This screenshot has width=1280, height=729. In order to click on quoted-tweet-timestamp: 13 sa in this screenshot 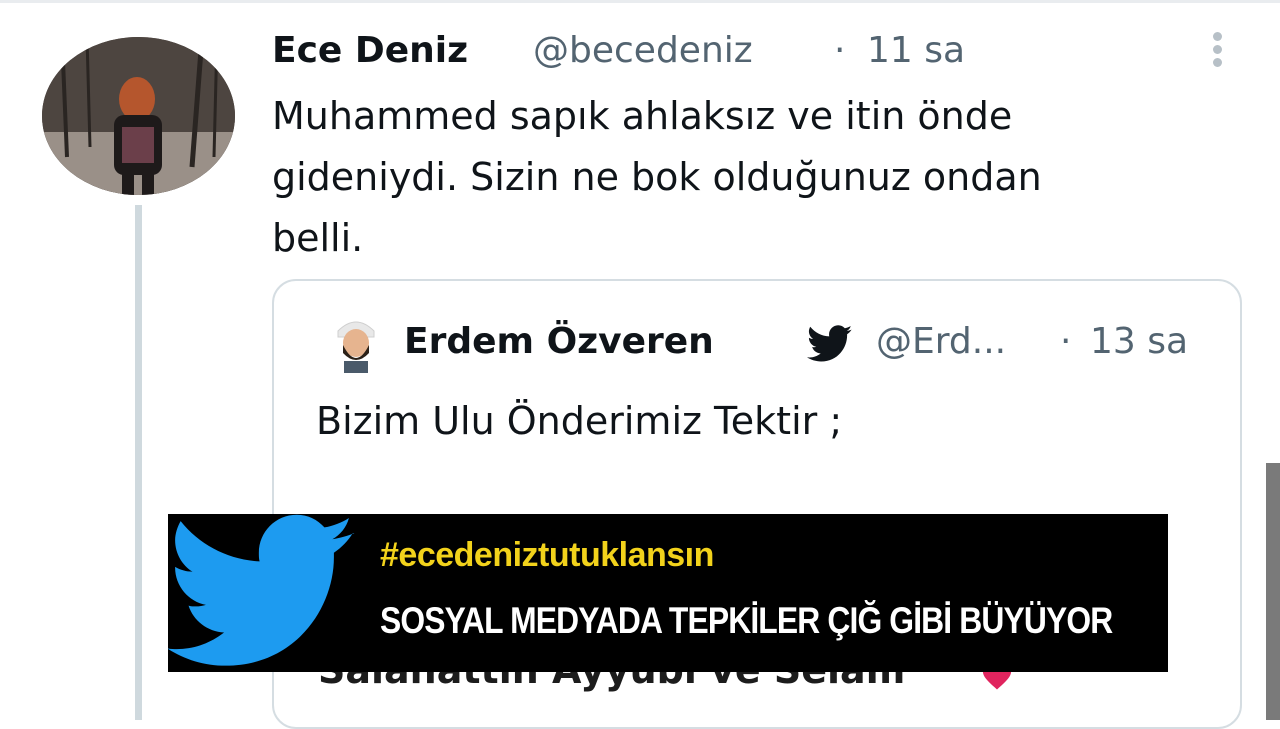, I will do `click(1139, 341)`.